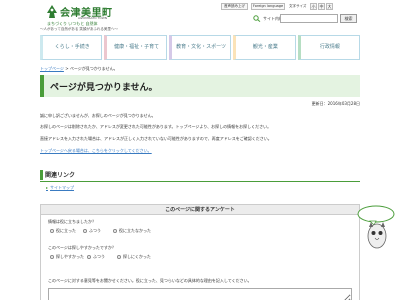  I want to click on site-name-roman: AIZUMISATO TOWN, so click(92, 18).